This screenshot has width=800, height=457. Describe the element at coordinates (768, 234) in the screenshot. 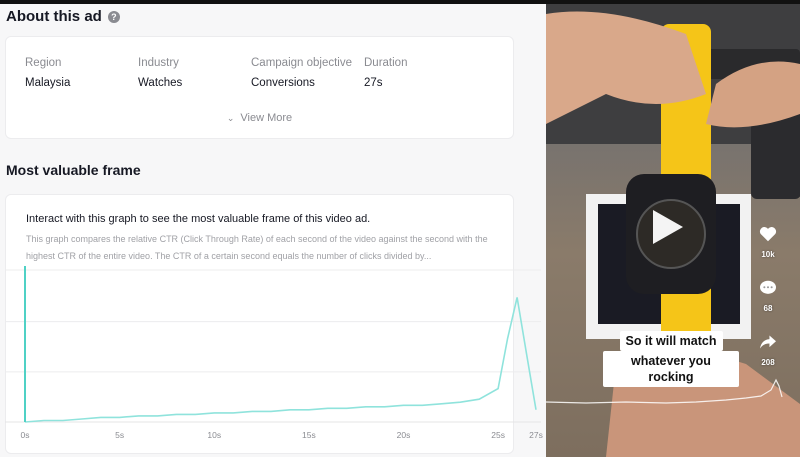

I see `heart-icon` at that location.